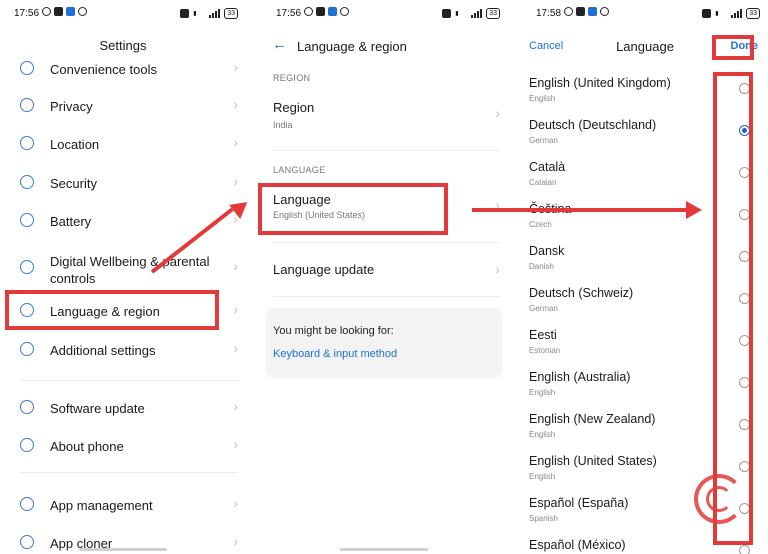 The width and height of the screenshot is (768, 554). What do you see at coordinates (581, 210) in the screenshot?
I see `annotation-arrow` at bounding box center [581, 210].